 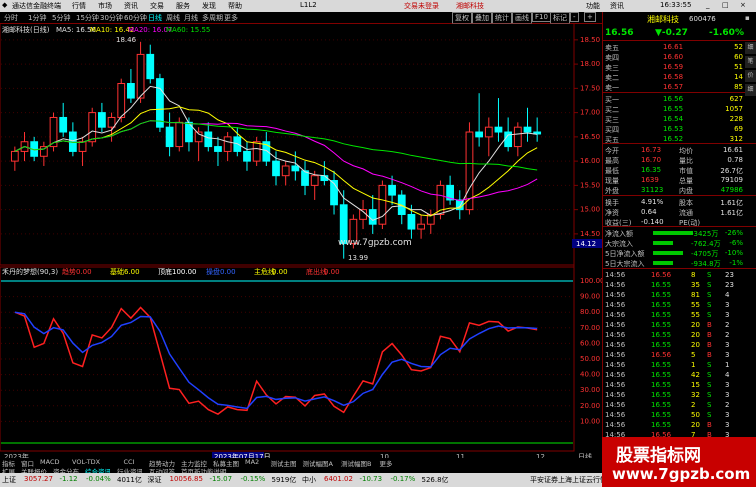 I want to click on stat-value: 79109, so click(x=731, y=180).